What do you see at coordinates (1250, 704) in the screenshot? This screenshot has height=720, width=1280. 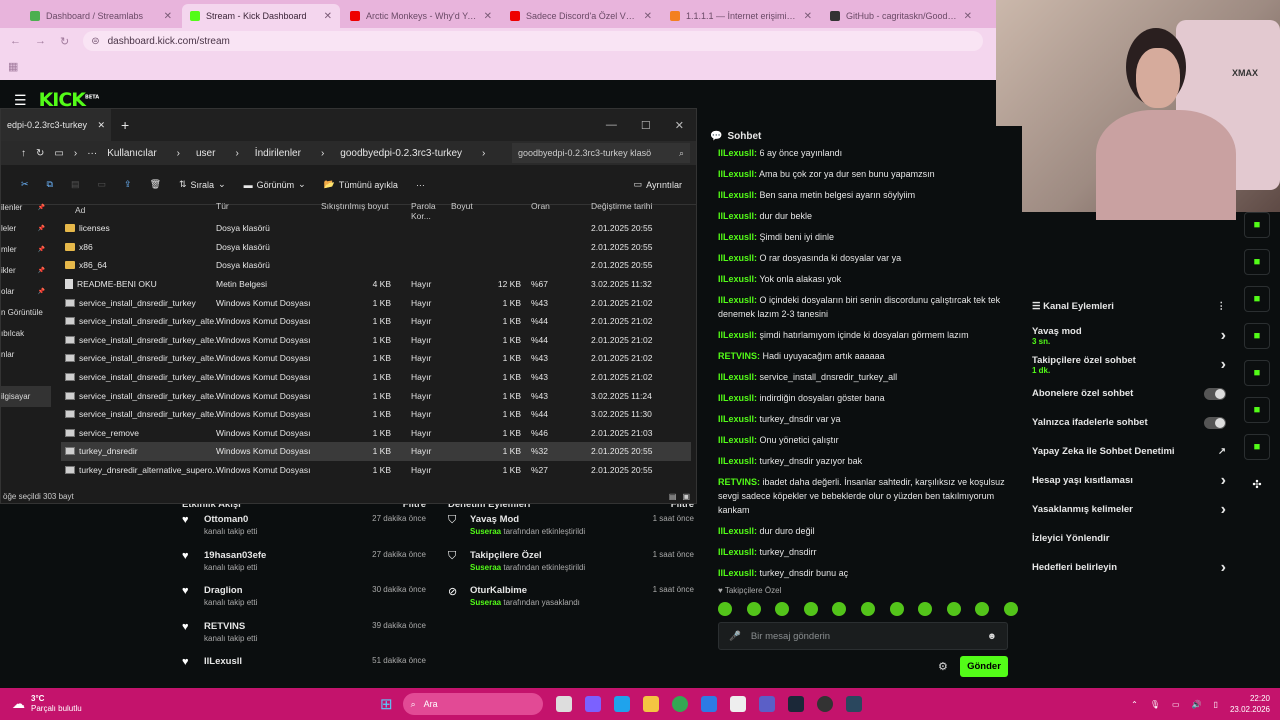 I see `clock: 22:20 23.02.2026` at bounding box center [1250, 704].